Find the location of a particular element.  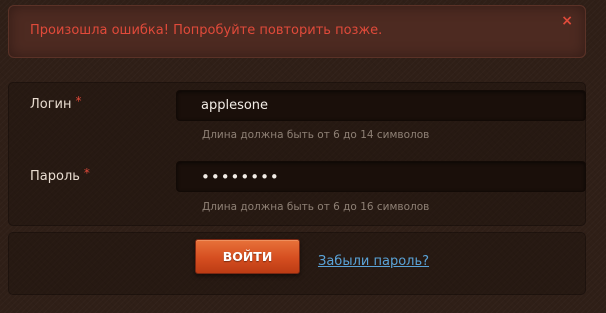

login-label: Логин * is located at coordinates (56, 103).